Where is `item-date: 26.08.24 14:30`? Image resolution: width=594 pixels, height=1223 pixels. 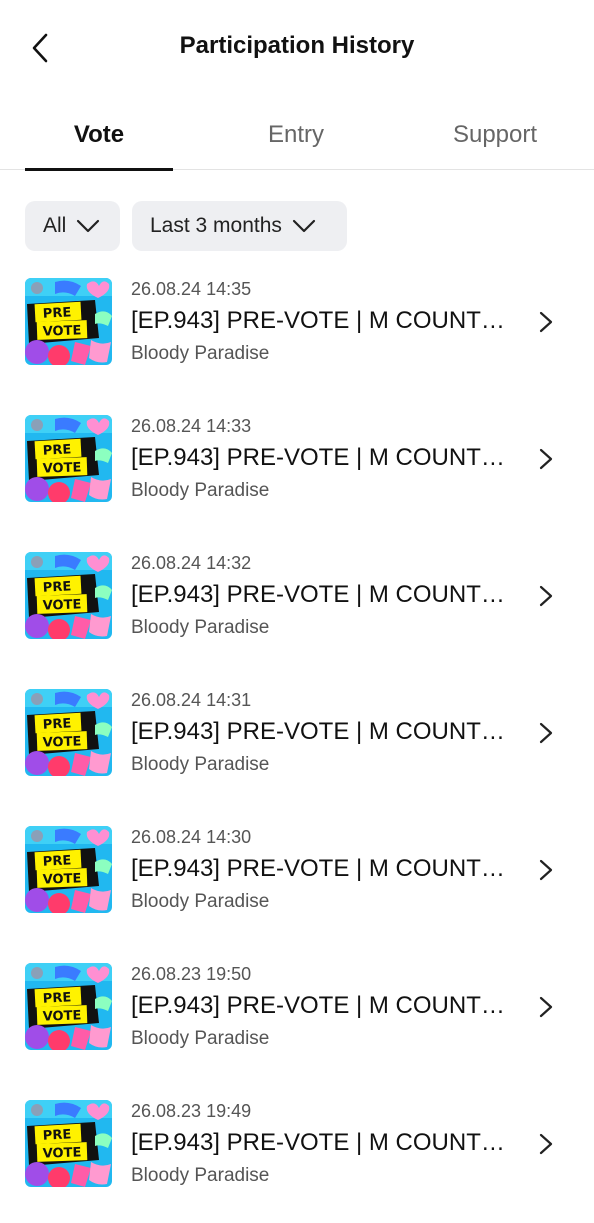
item-date: 26.08.24 14:30 is located at coordinates (191, 837).